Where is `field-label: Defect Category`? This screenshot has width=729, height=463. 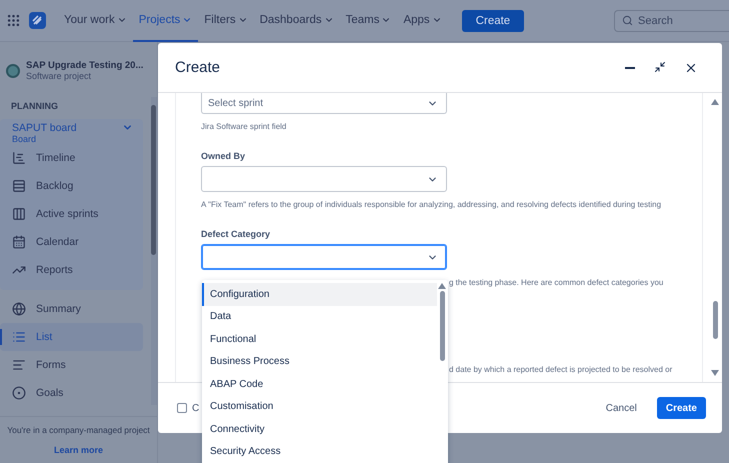
field-label: Defect Category is located at coordinates (236, 234).